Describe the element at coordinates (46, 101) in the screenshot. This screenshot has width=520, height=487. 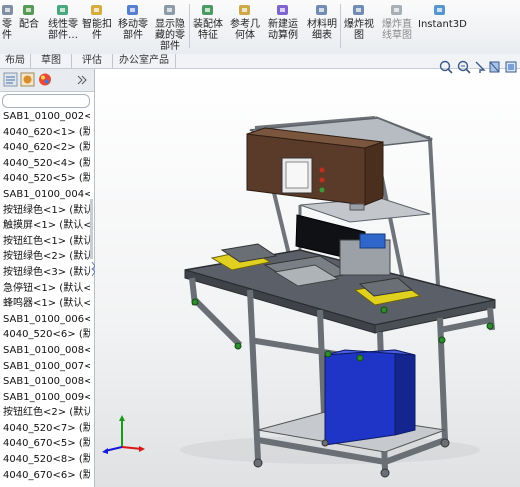
I see `tree-filter-input` at that location.